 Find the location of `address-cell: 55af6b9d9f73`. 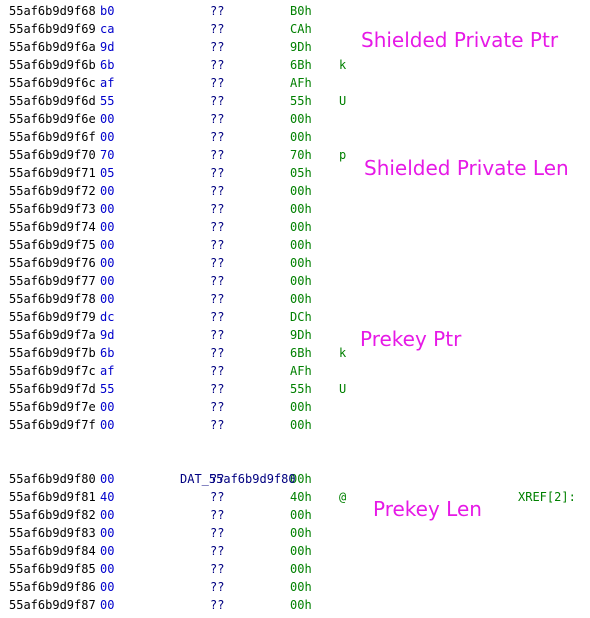

address-cell: 55af6b9d9f73 is located at coordinates (52, 209).